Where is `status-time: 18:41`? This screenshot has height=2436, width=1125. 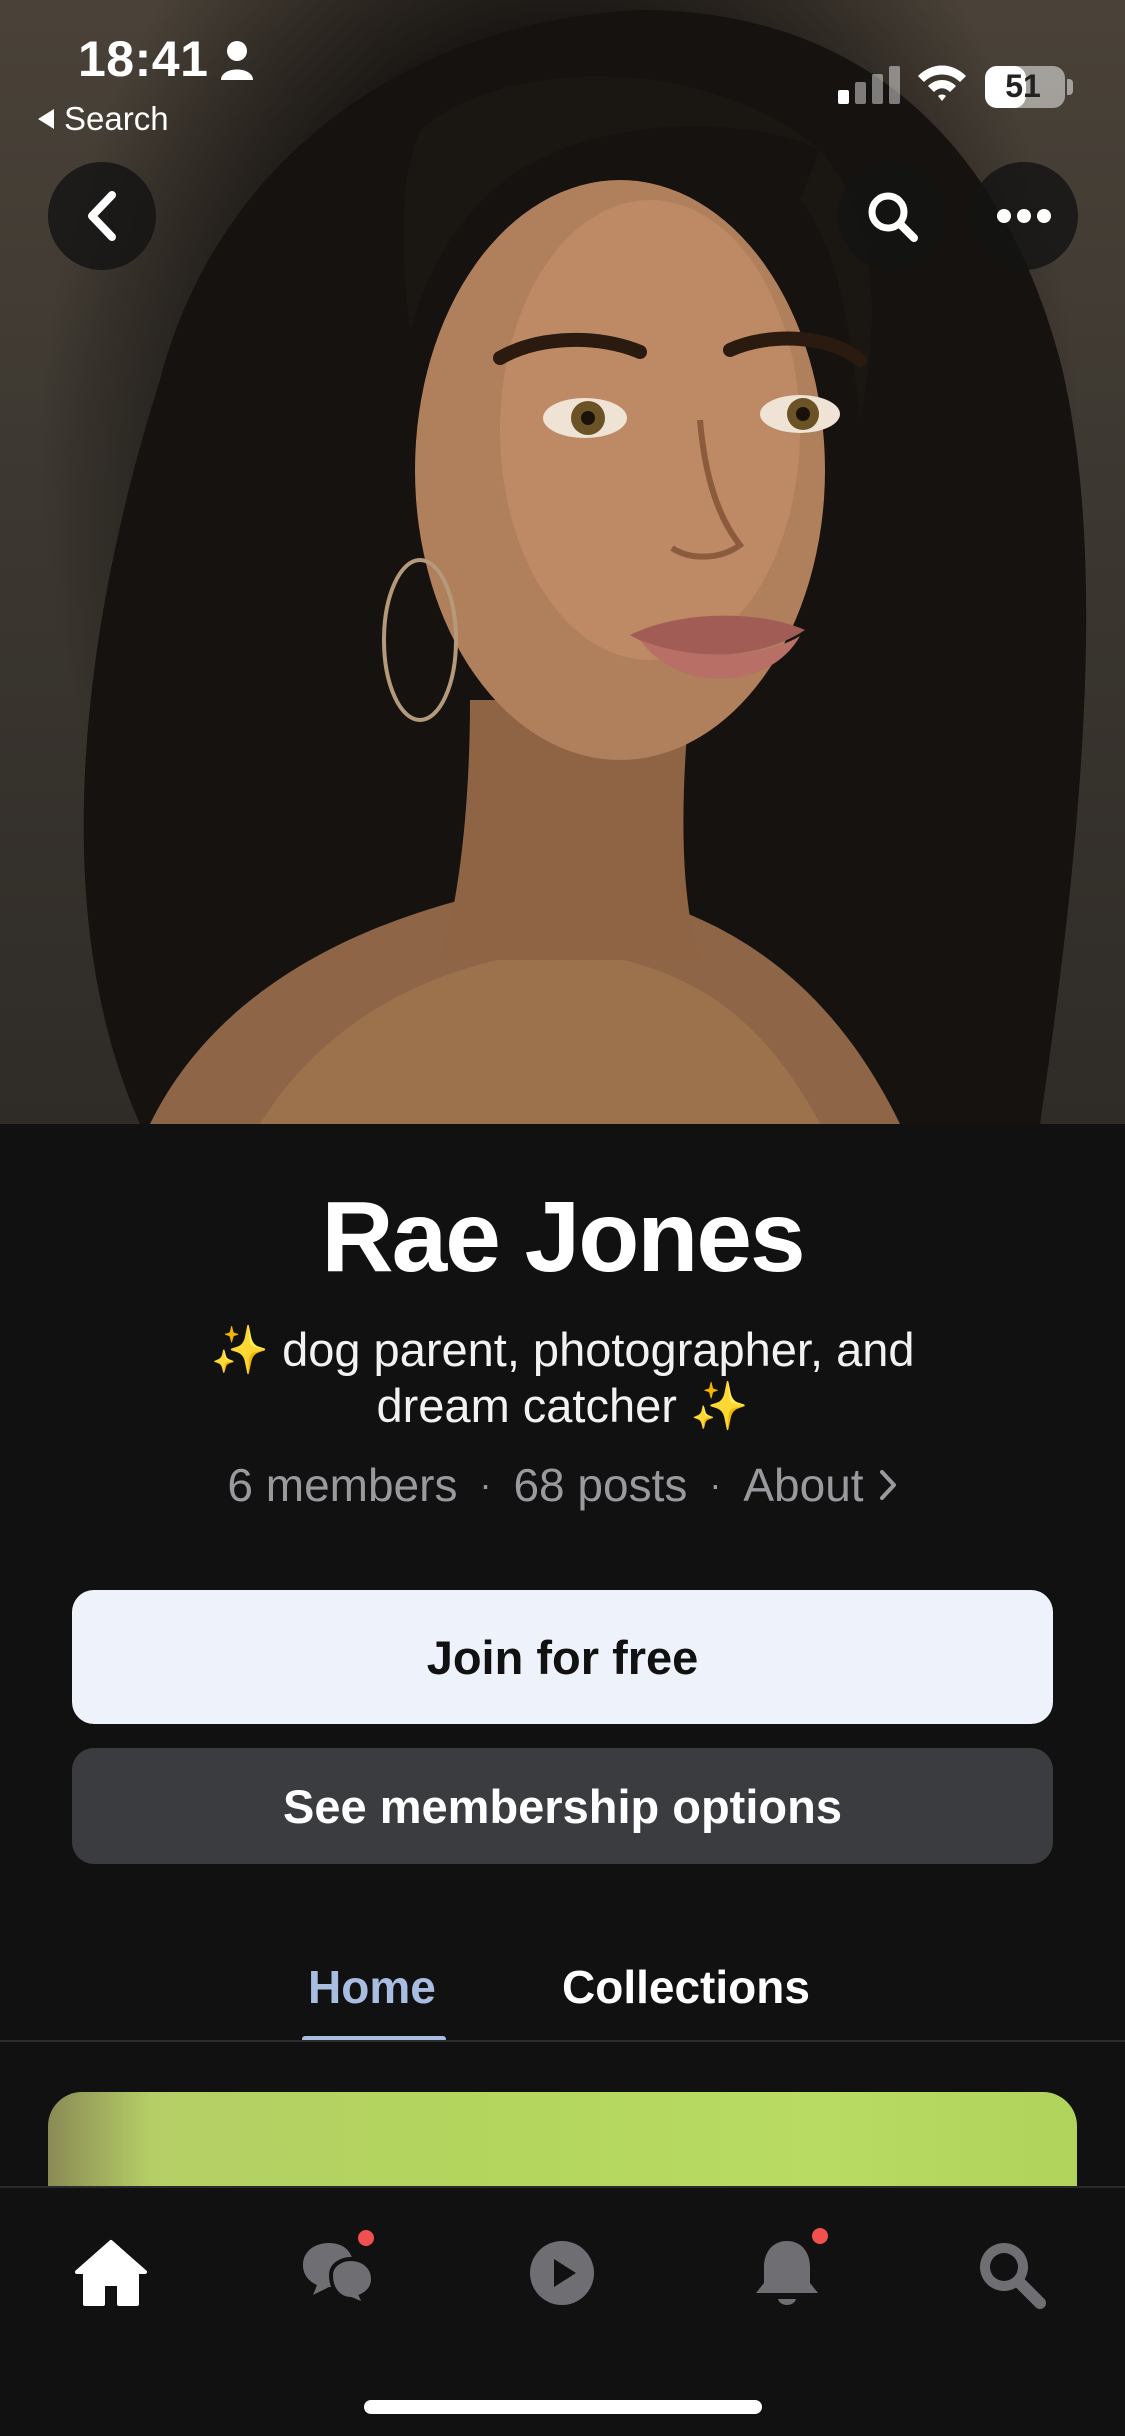
status-time: 18:41 is located at coordinates (143, 59).